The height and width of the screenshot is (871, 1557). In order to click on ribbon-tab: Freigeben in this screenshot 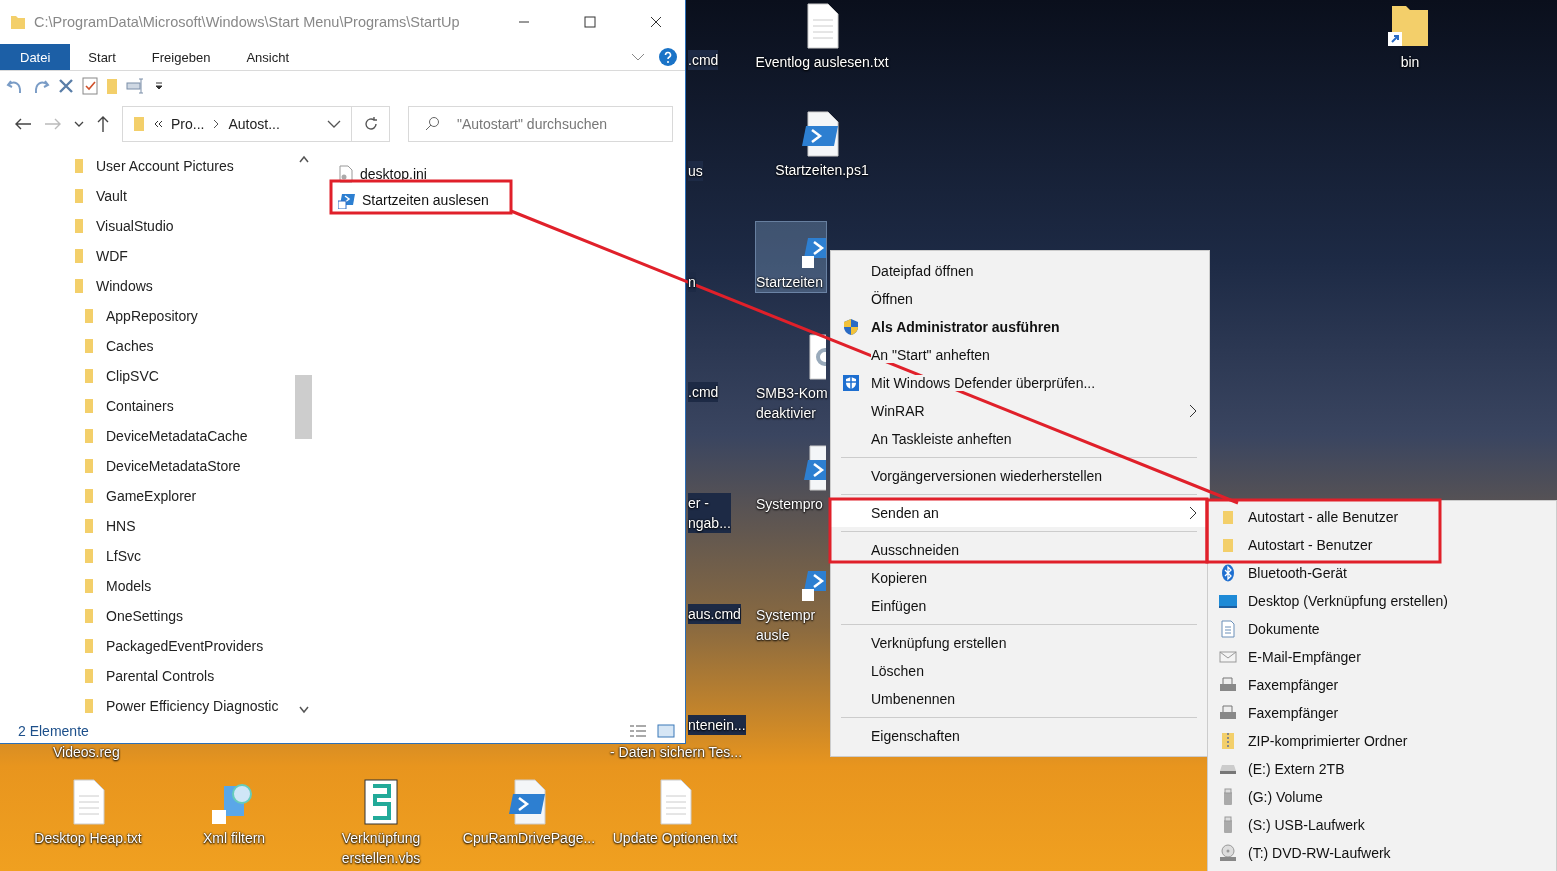, I will do `click(181, 57)`.